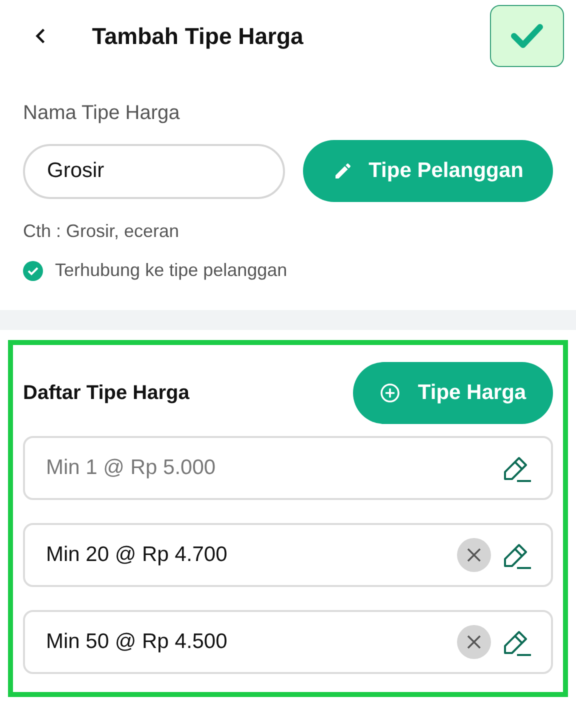 This screenshot has width=576, height=725. Describe the element at coordinates (131, 468) in the screenshot. I see `price-text: Min 1 @ Rp 5.000` at that location.